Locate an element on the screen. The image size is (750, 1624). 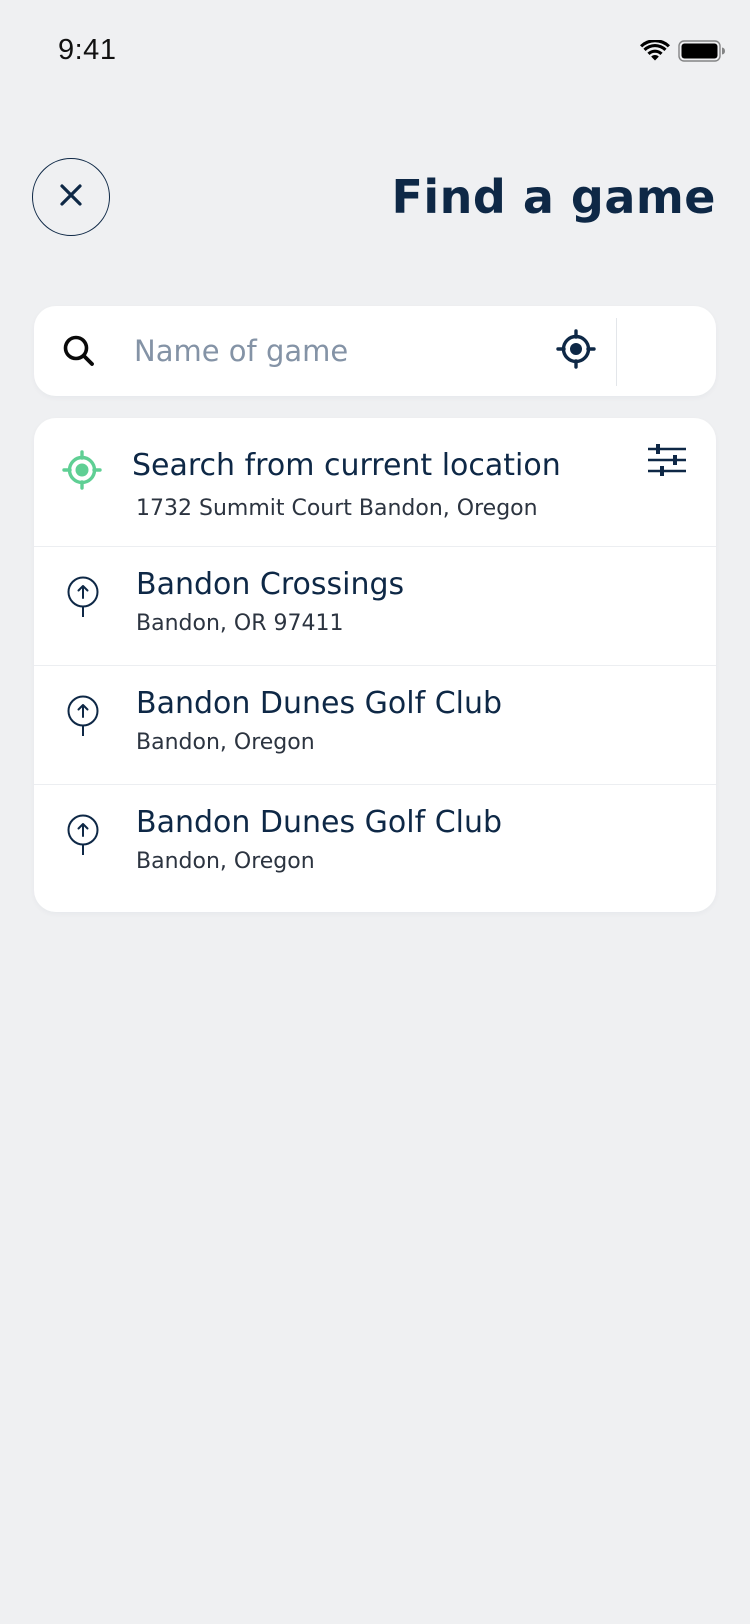
search-divider is located at coordinates (616, 352).